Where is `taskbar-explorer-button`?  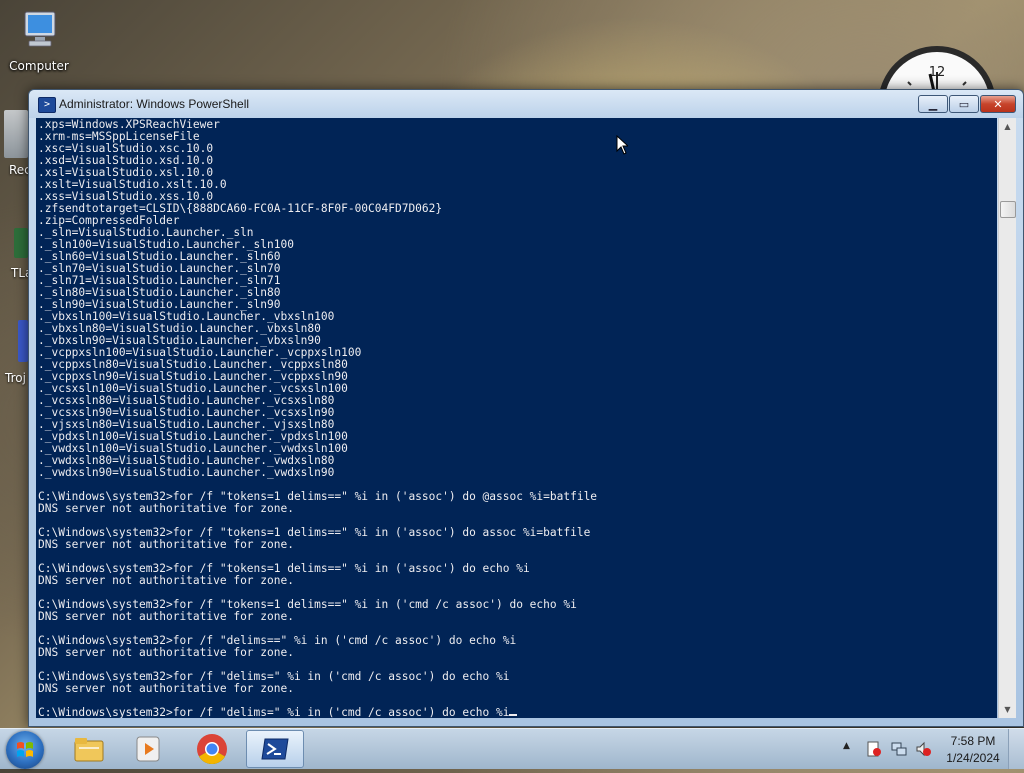 taskbar-explorer-button is located at coordinates (89, 749).